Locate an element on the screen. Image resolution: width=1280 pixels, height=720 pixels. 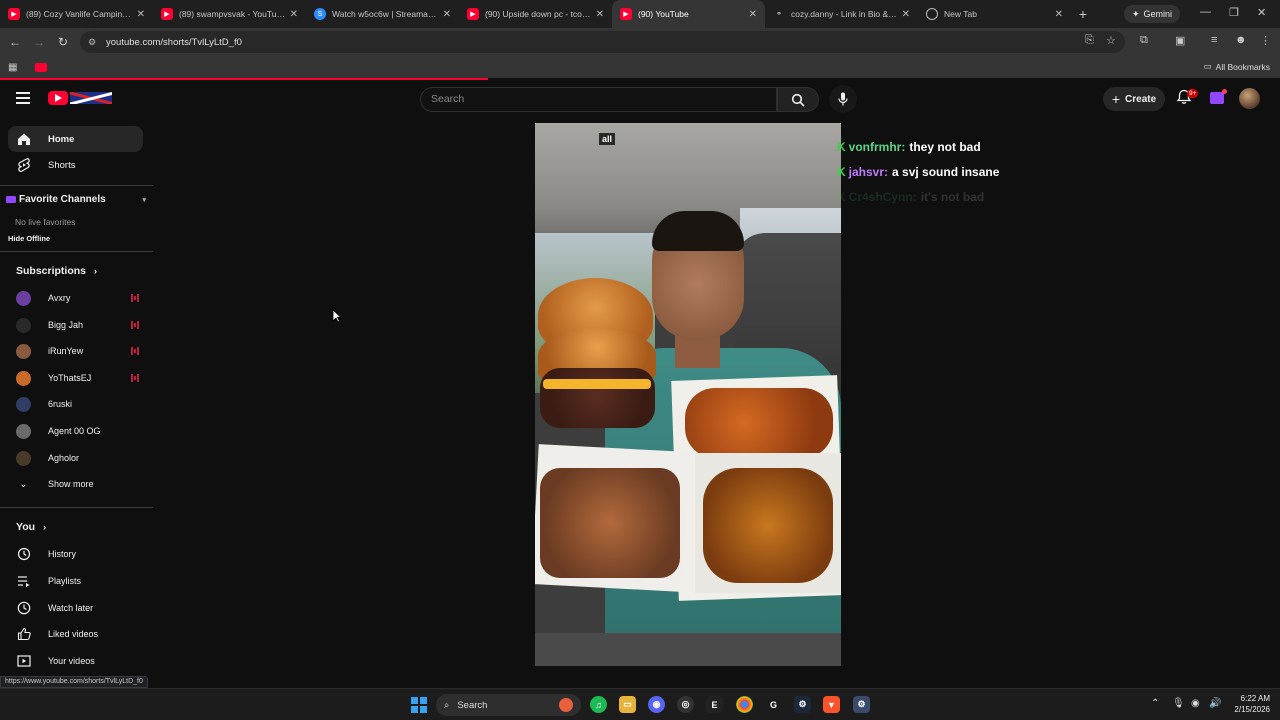
tab-1: ▶ (89) swampvsvak - YouTube ✕ is located at coordinates (229, 14).